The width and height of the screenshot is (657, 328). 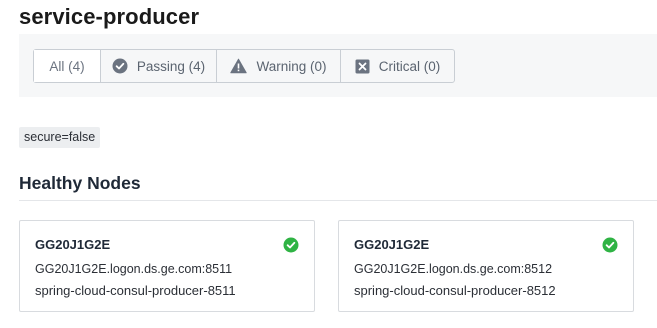 What do you see at coordinates (109, 16) in the screenshot?
I see `page-title: service-producer` at bounding box center [109, 16].